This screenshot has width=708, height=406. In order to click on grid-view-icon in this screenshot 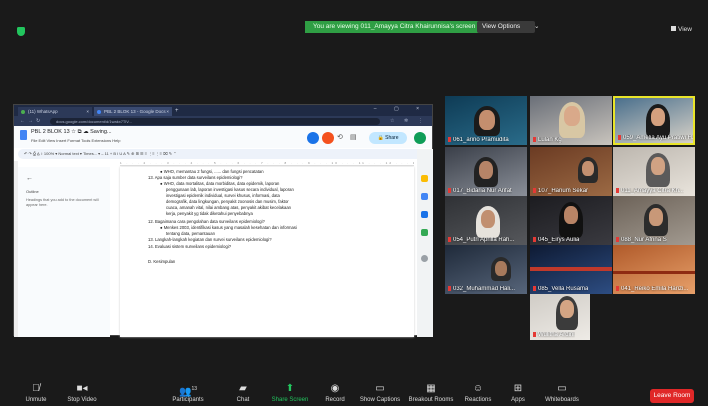, I will do `click(673, 28)`.